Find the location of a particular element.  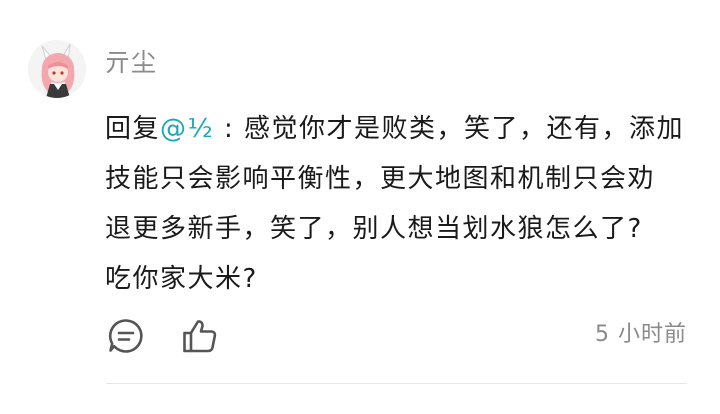

comment-timestamp: 5 小时前 is located at coordinates (641, 334).